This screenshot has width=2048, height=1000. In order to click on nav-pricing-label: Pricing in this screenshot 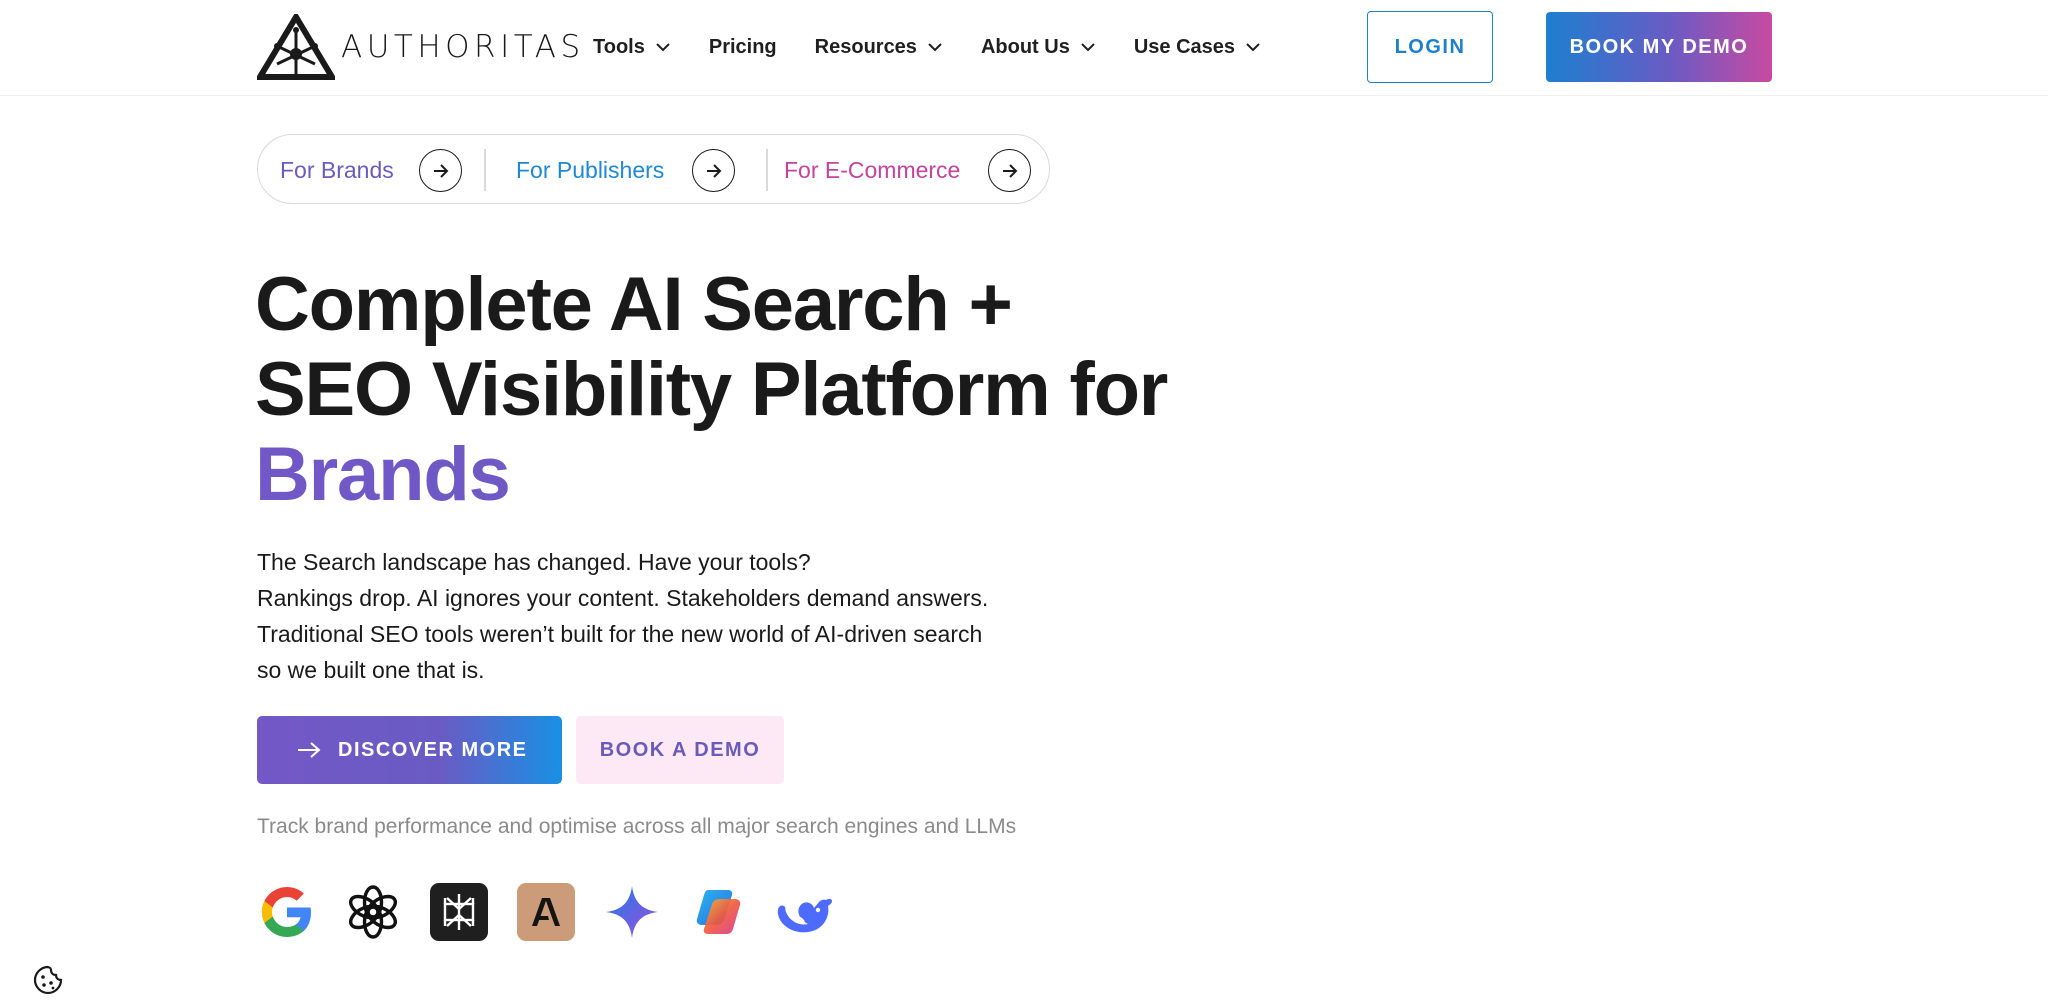, I will do `click(742, 46)`.